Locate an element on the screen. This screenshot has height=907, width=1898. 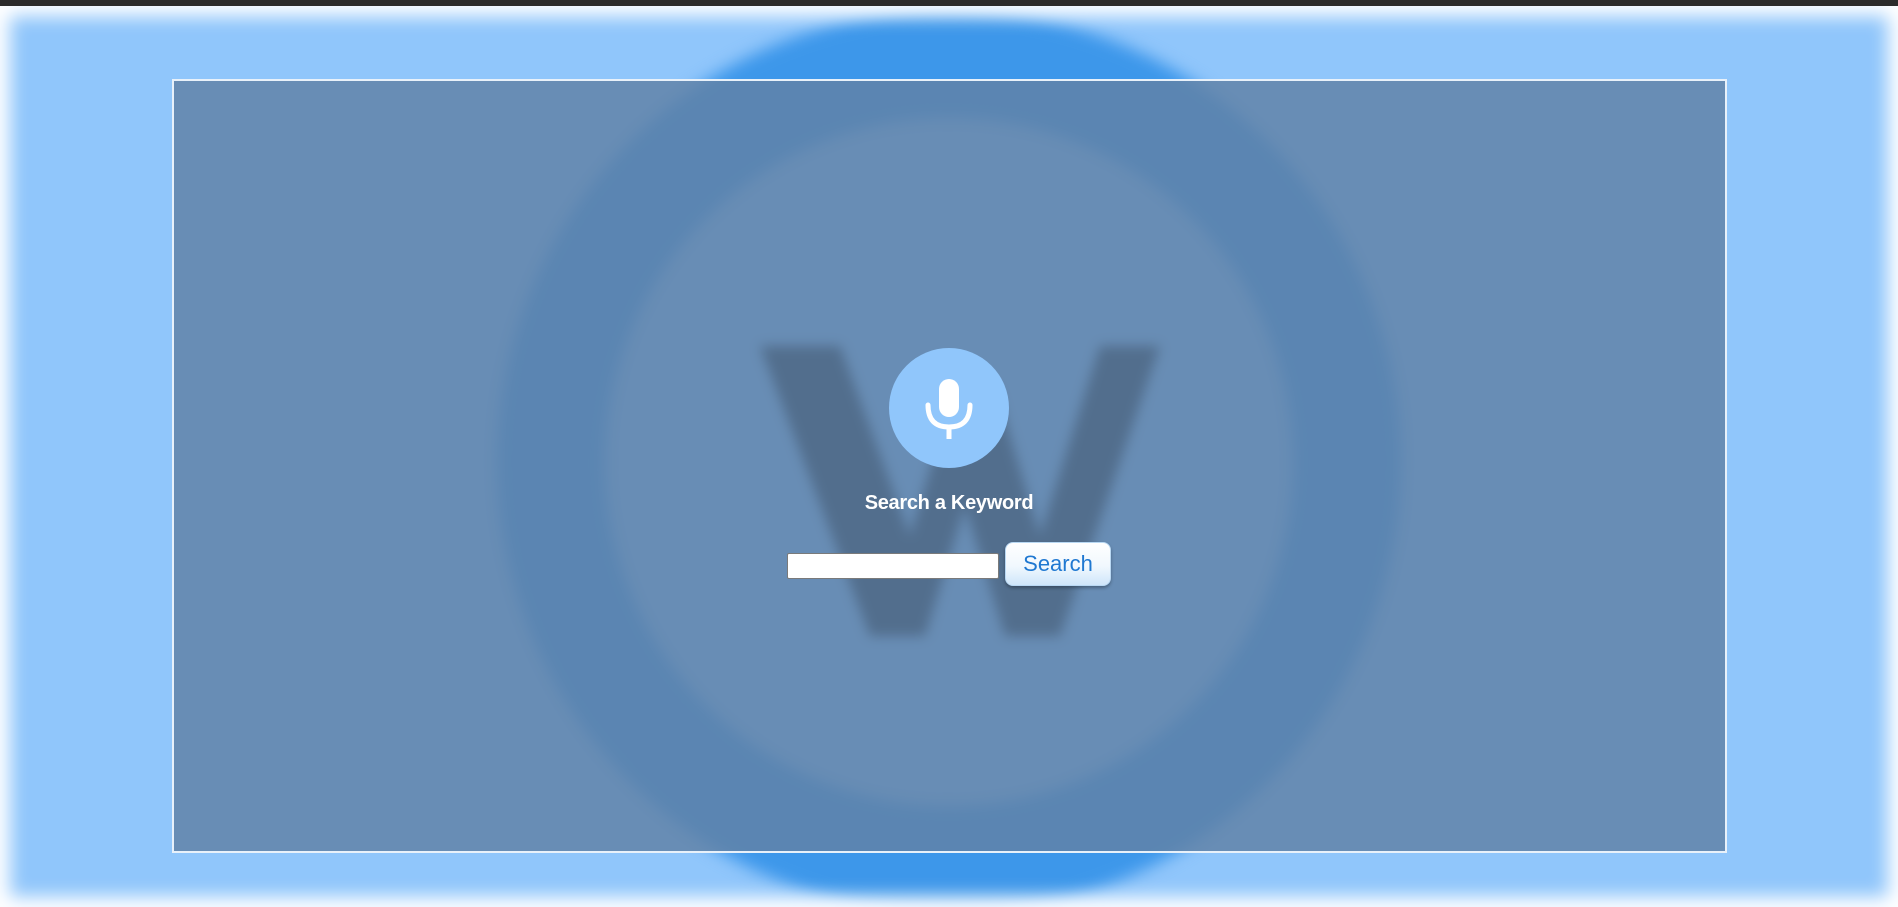
microphone-icon is located at coordinates (949, 409).